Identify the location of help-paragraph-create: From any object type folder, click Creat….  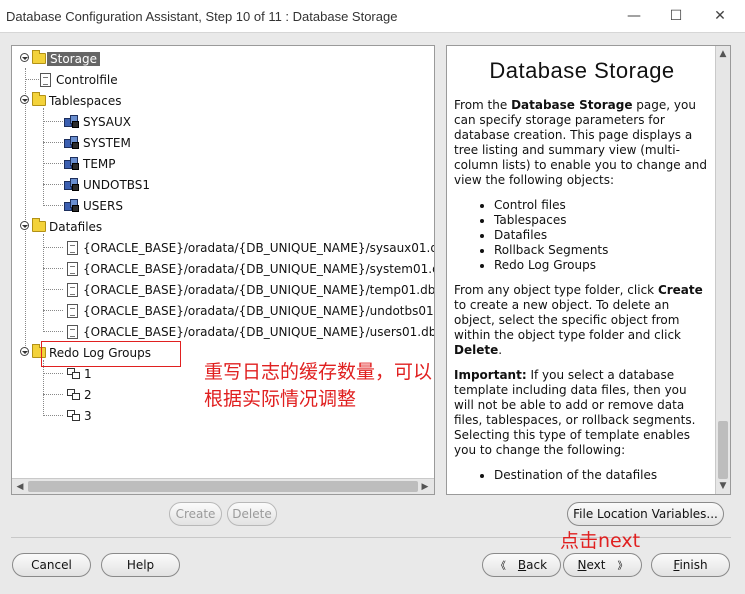
(578, 320).